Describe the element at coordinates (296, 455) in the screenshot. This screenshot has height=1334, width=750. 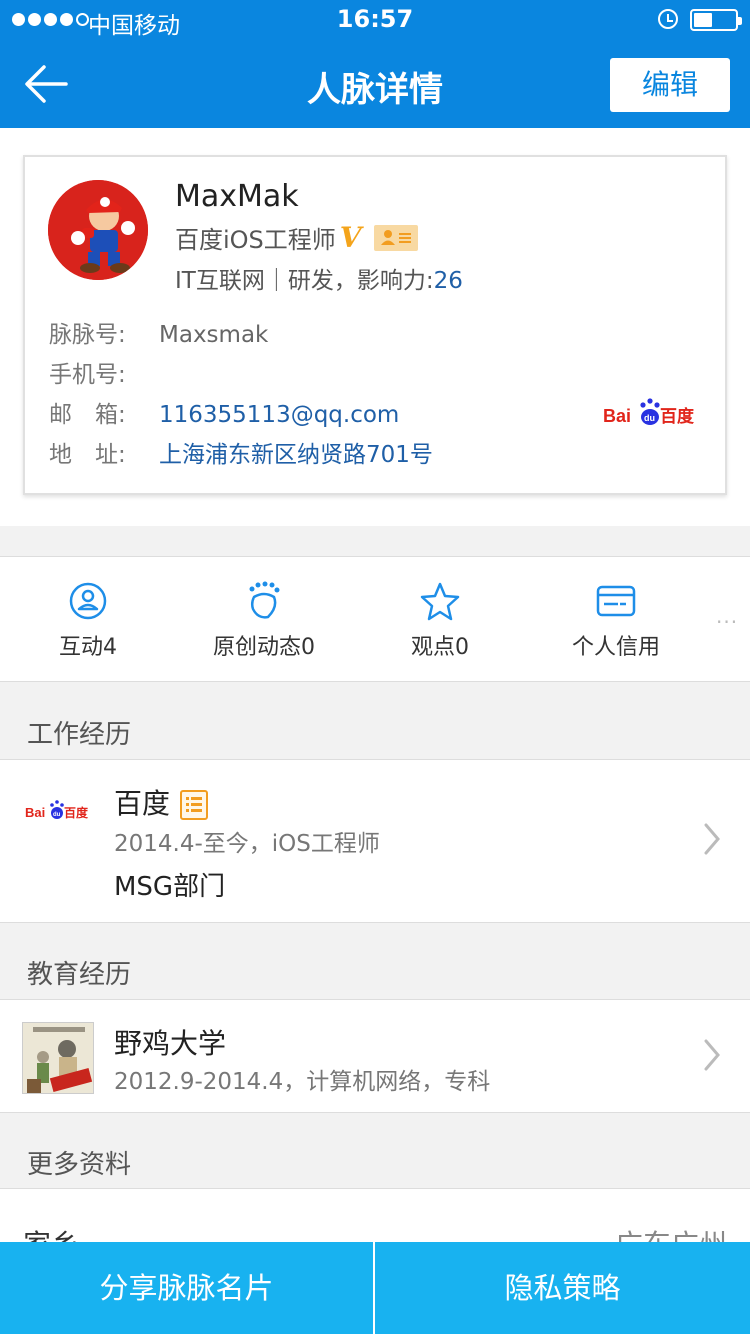
I see `address-link: 上海浦东新区纳贤路701号` at that location.